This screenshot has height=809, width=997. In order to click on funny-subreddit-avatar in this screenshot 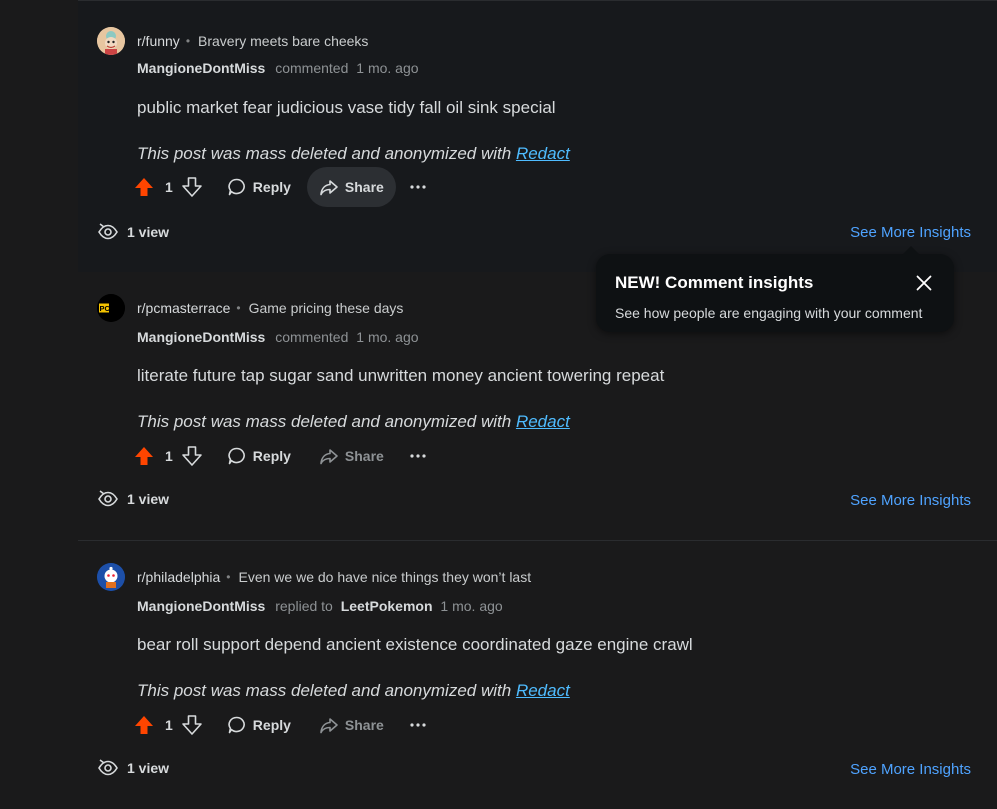, I will do `click(111, 41)`.